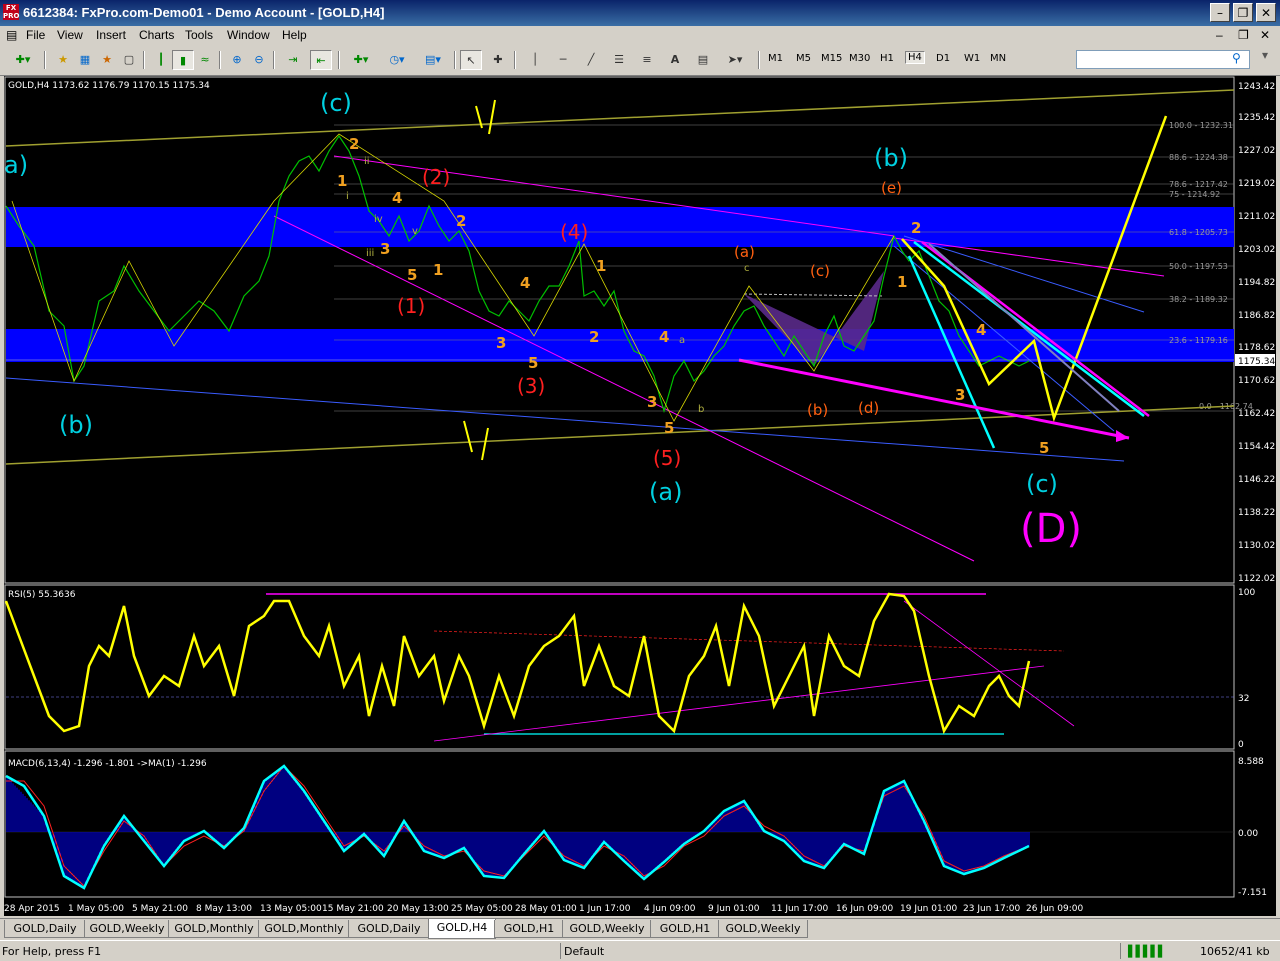 Image resolution: width=1280 pixels, height=961 pixels. What do you see at coordinates (498, 60) in the screenshot?
I see `crosshair-icon: ✚` at bounding box center [498, 60].